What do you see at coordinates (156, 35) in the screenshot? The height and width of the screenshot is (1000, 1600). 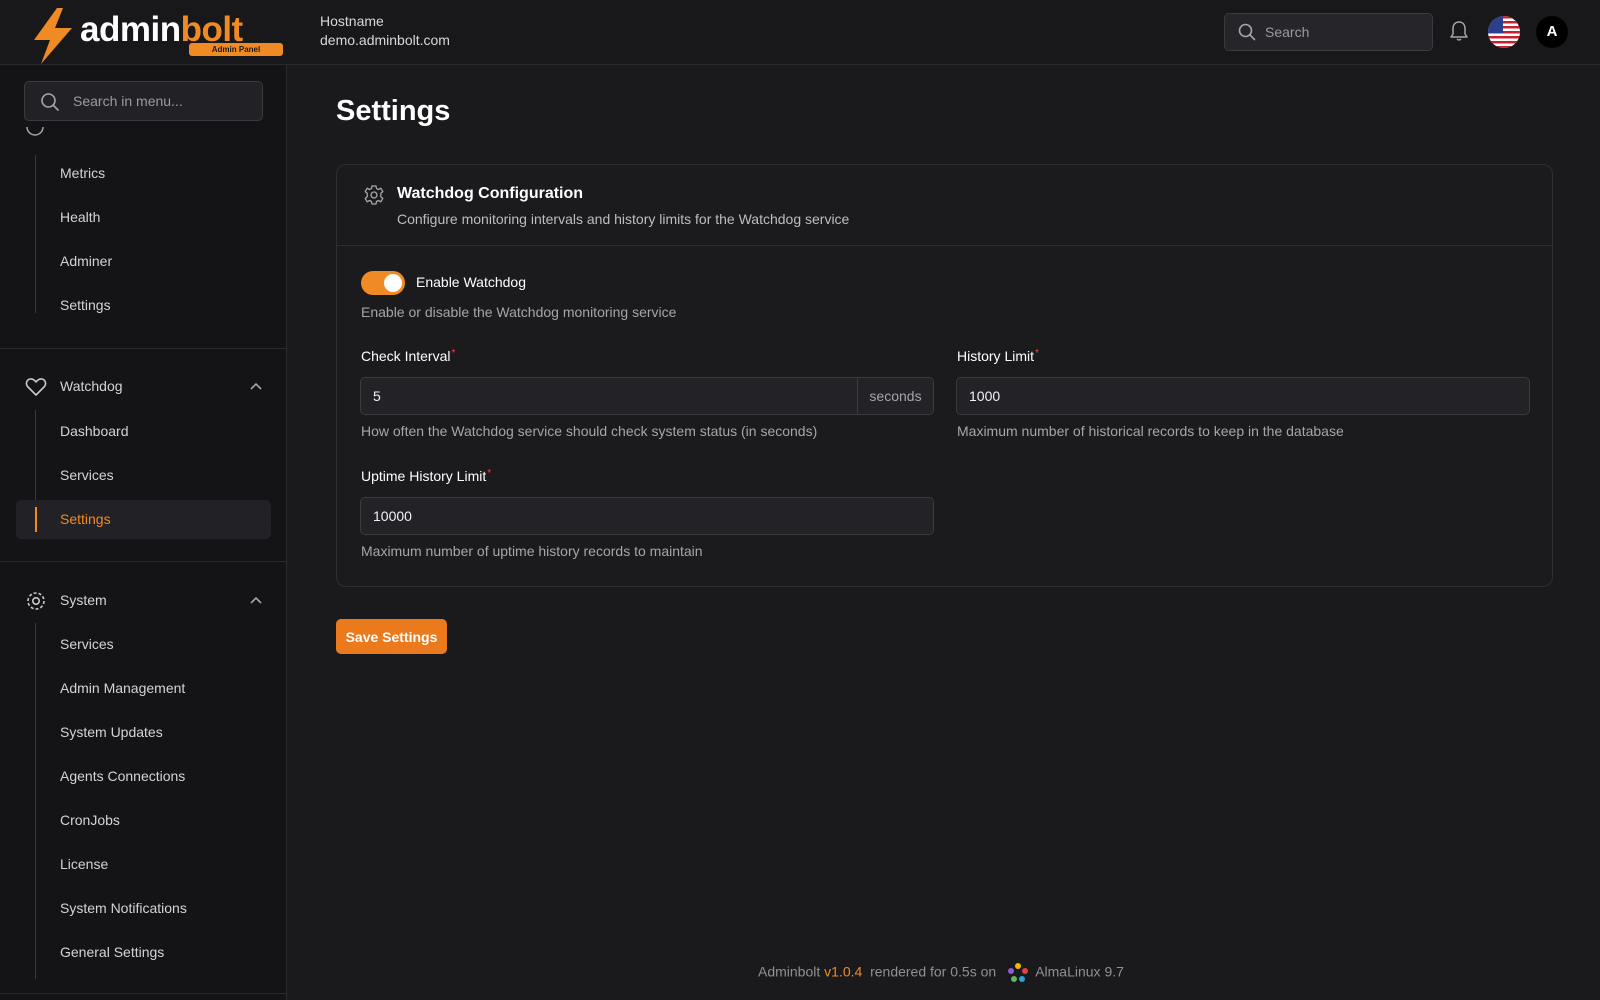 I see `adminbolt-logo: adminbolt Admin Panel` at bounding box center [156, 35].